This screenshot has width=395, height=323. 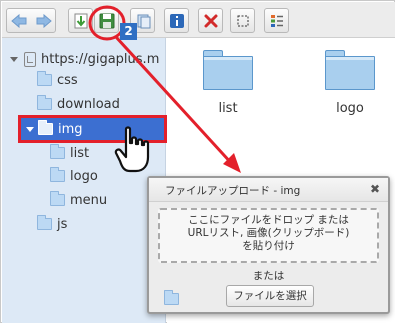 I want to click on tree-item-label: download, so click(x=88, y=104).